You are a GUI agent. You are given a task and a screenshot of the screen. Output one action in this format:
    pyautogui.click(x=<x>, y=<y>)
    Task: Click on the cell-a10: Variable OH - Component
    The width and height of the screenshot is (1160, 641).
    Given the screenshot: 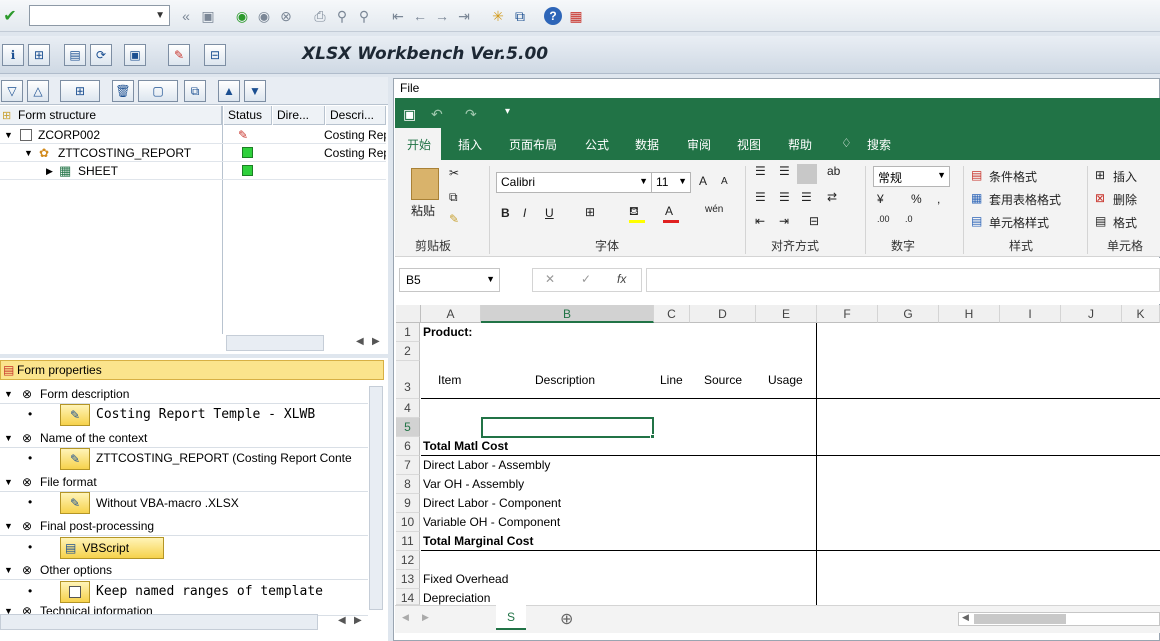 What is the action you would take?
    pyautogui.click(x=491, y=522)
    